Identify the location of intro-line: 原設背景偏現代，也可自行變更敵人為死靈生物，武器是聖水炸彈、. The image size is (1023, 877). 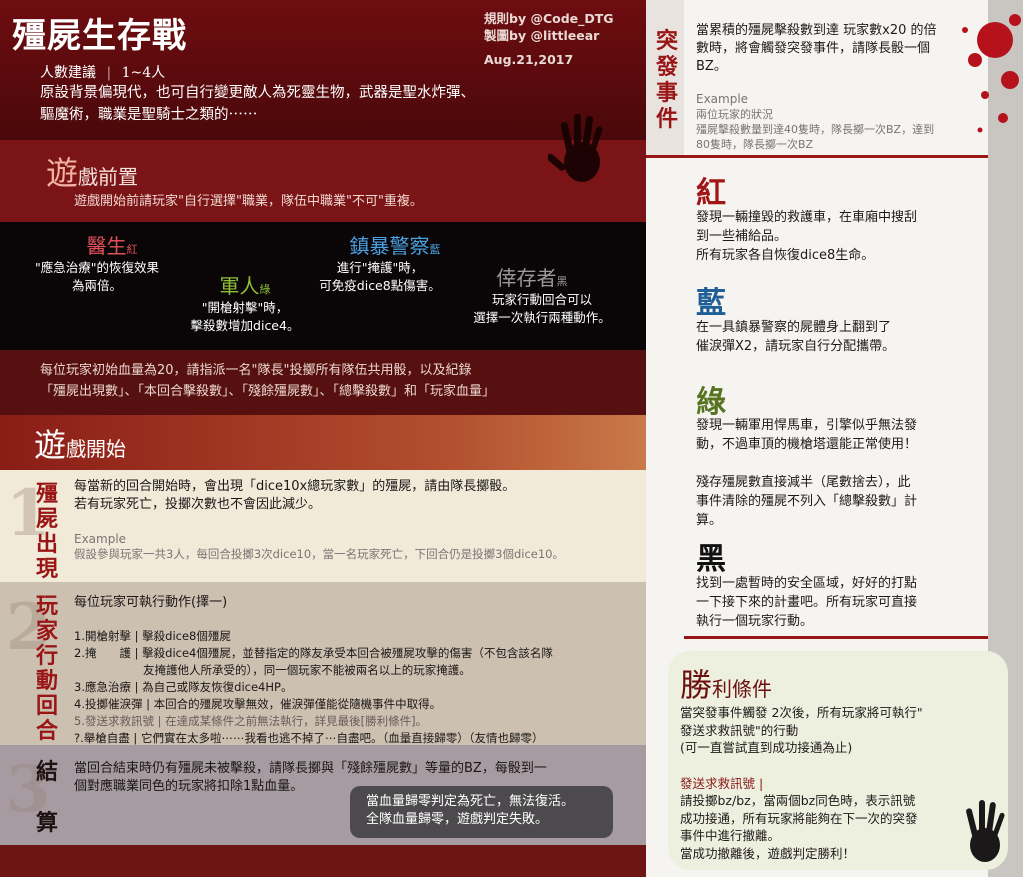
(257, 93).